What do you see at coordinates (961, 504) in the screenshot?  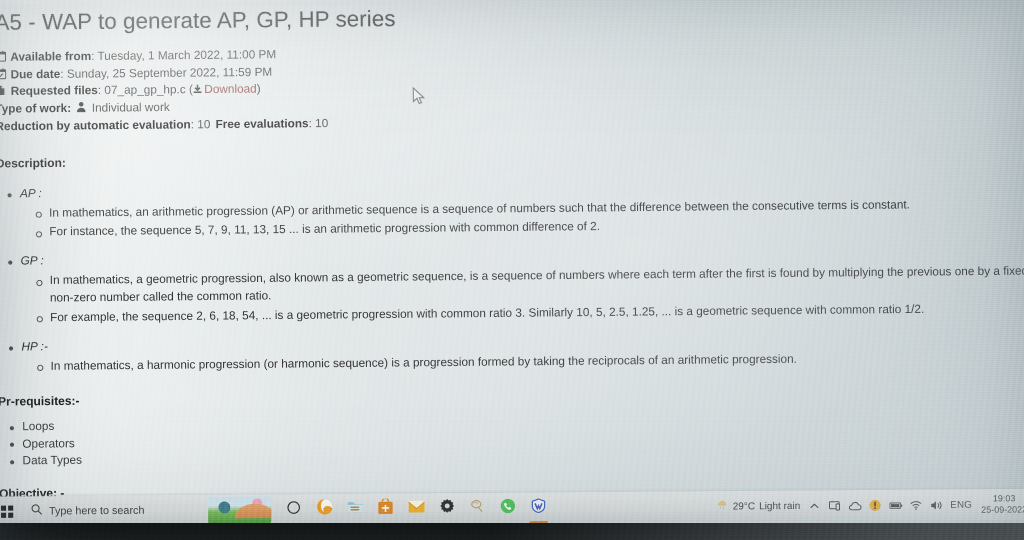 I see `language-indicator: ENG` at bounding box center [961, 504].